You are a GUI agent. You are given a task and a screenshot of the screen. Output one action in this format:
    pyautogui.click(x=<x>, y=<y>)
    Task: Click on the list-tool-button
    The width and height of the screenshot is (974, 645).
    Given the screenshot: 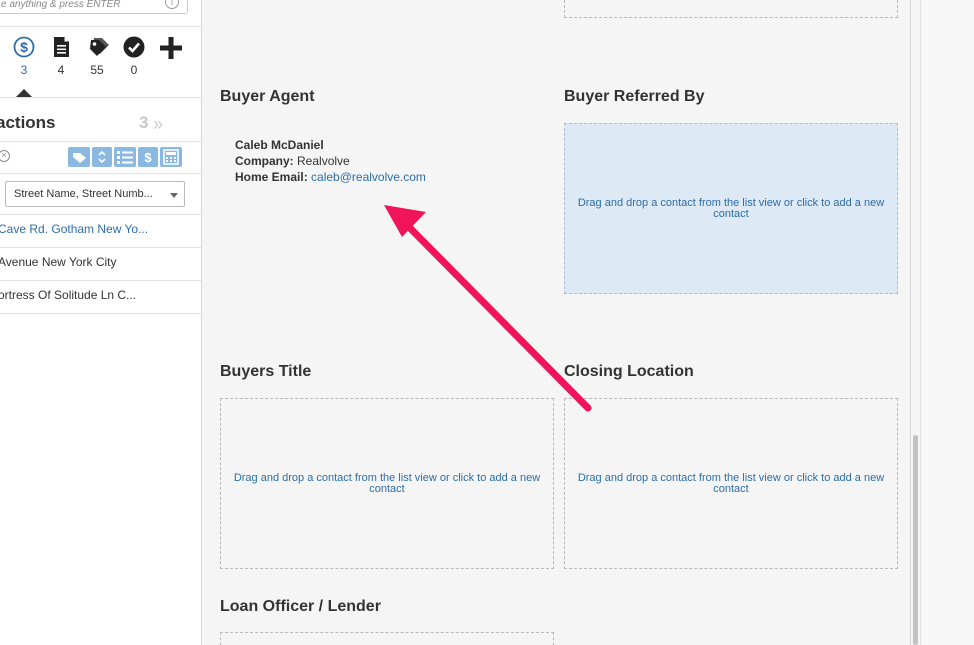 What is the action you would take?
    pyautogui.click(x=125, y=157)
    